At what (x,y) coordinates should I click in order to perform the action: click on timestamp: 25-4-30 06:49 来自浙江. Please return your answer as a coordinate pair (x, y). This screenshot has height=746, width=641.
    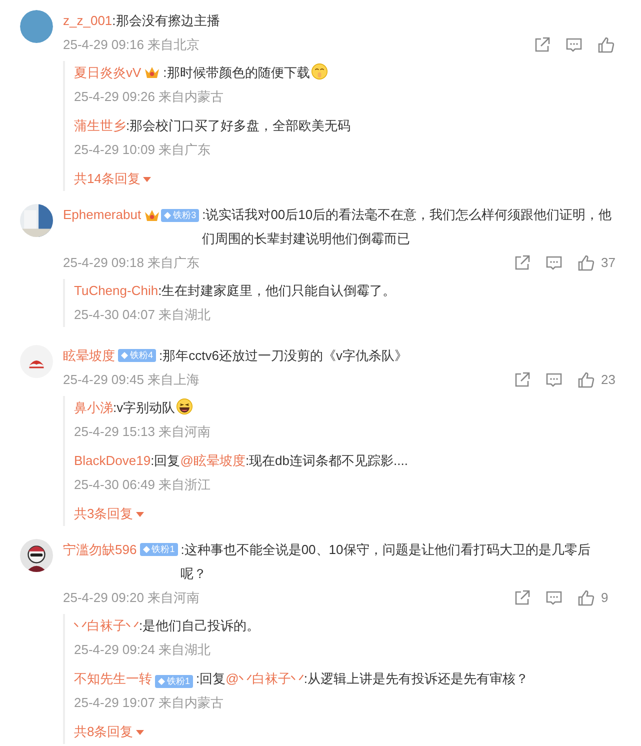
    Looking at the image, I should click on (143, 485).